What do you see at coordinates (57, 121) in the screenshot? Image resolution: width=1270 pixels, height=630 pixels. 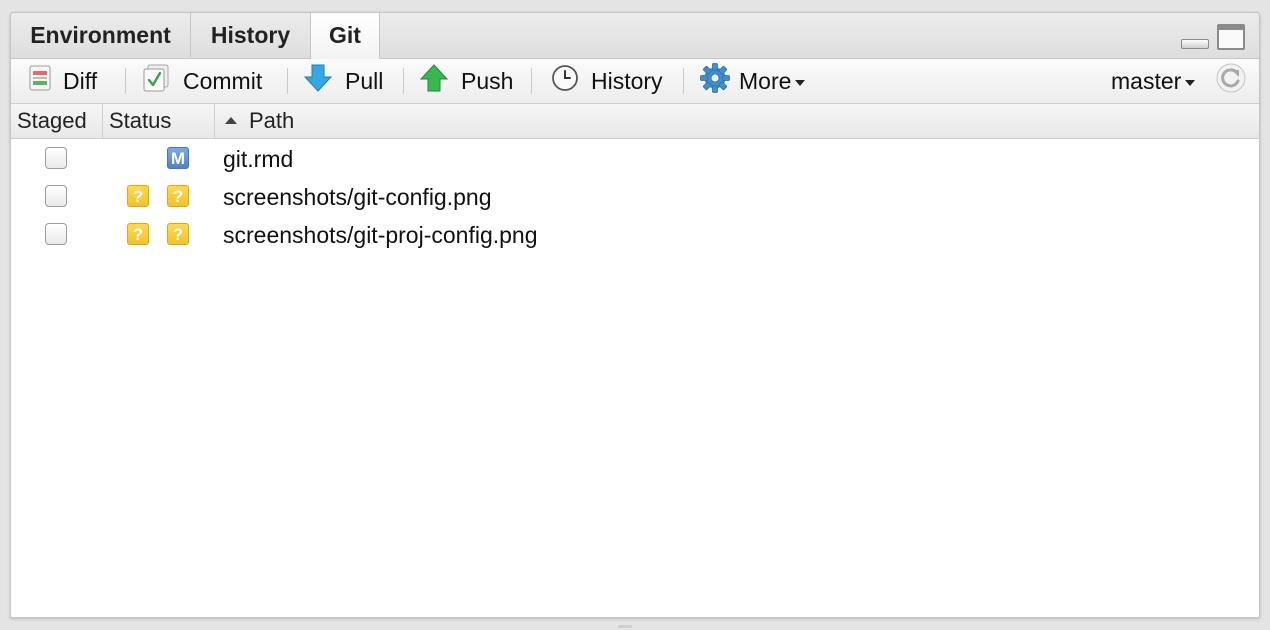 I see `column-header-staged: Staged` at bounding box center [57, 121].